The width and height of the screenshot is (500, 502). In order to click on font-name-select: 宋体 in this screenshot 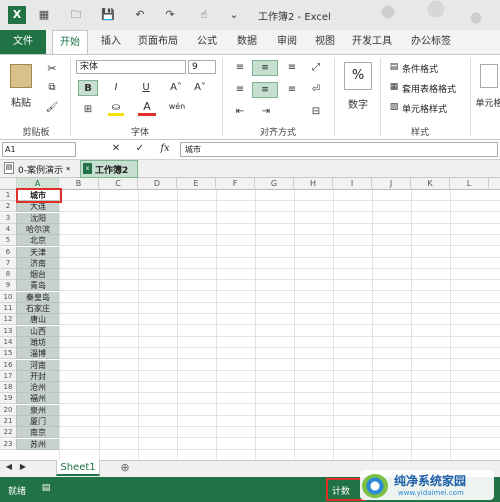, I will do `click(131, 67)`.